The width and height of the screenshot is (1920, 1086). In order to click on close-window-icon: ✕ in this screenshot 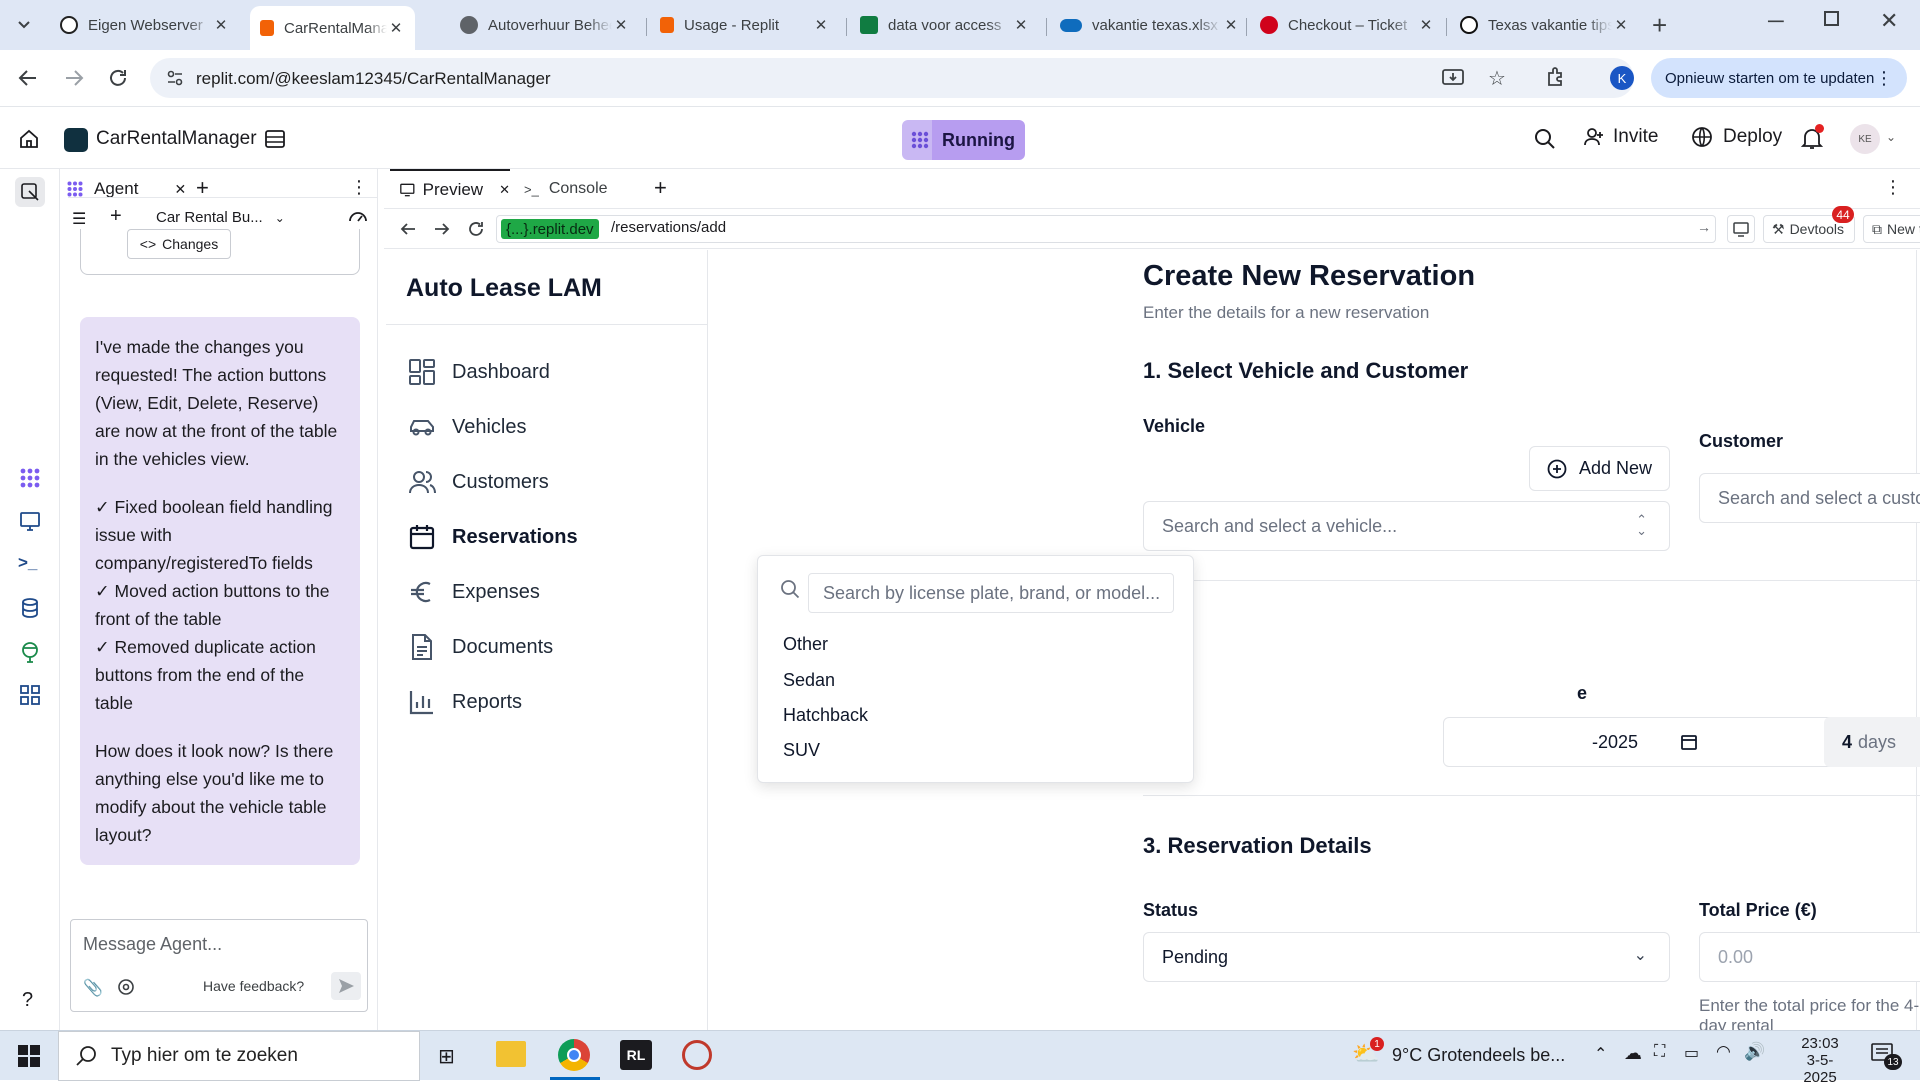, I will do `click(1889, 21)`.